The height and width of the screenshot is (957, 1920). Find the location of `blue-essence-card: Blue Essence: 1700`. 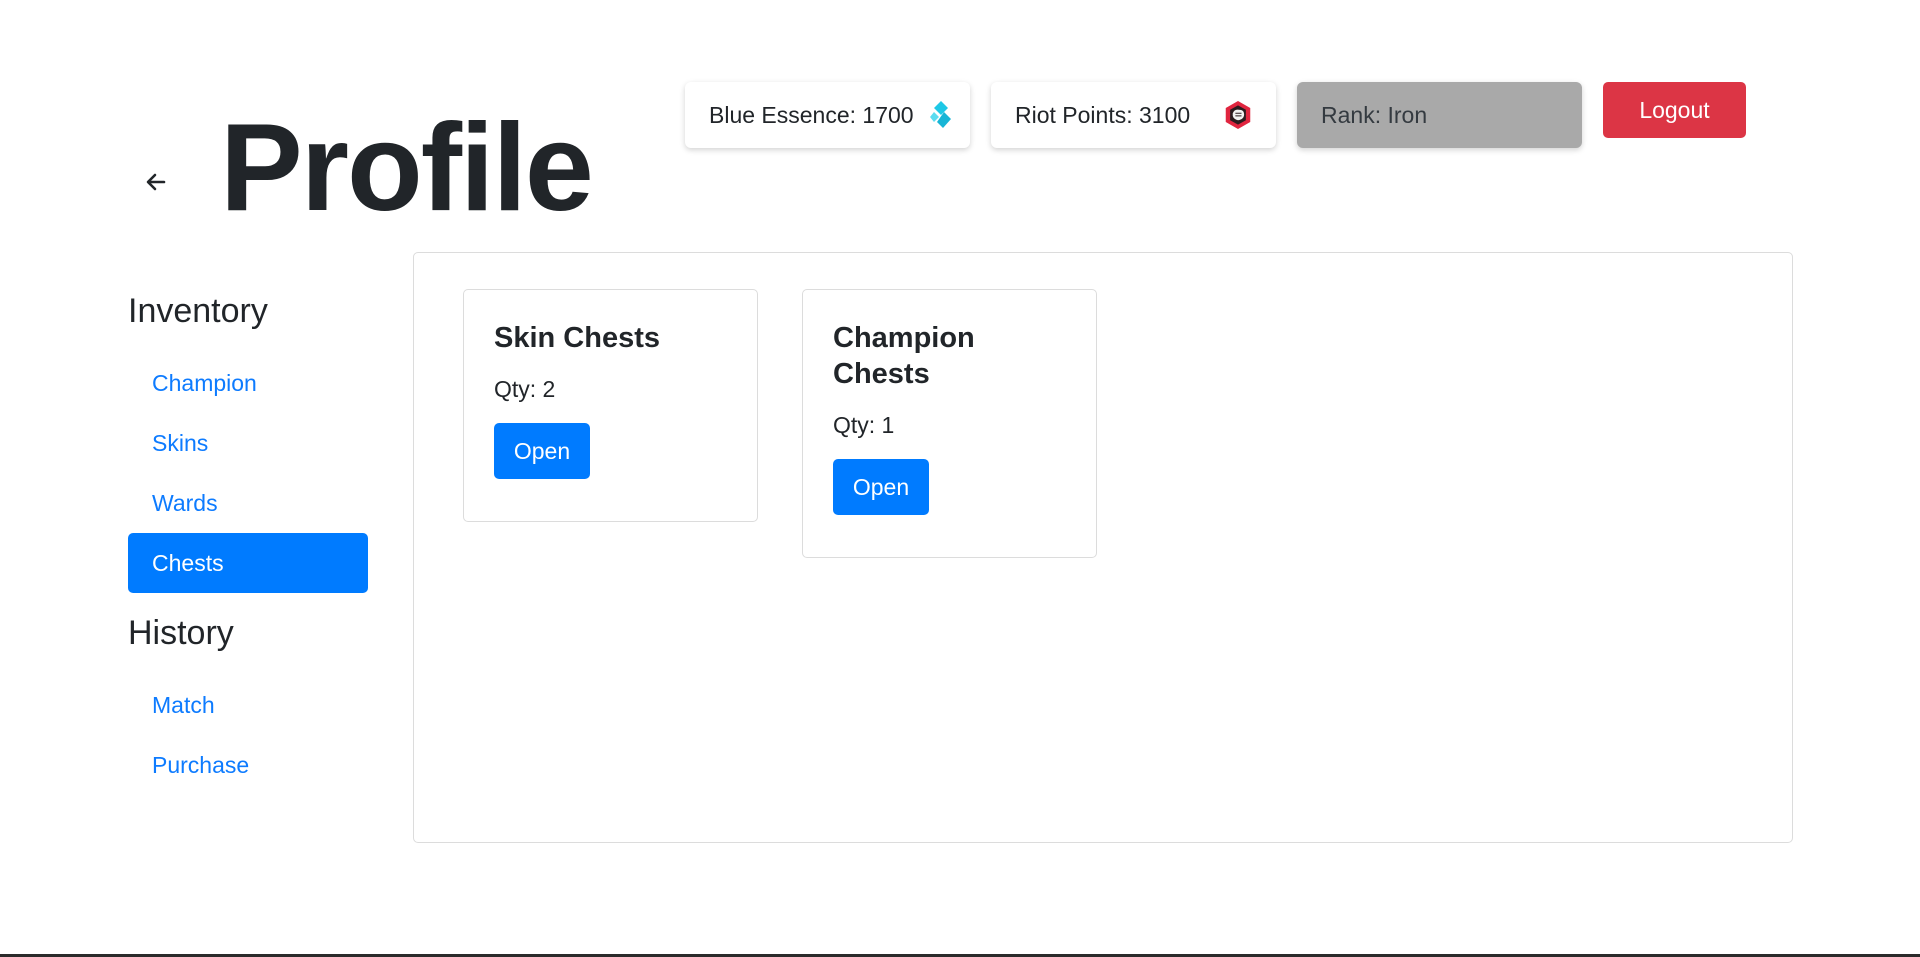

blue-essence-card: Blue Essence: 1700 is located at coordinates (827, 115).